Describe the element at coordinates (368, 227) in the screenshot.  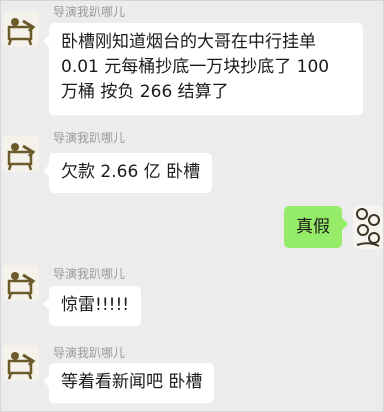
I see `self-avatar-icon` at that location.